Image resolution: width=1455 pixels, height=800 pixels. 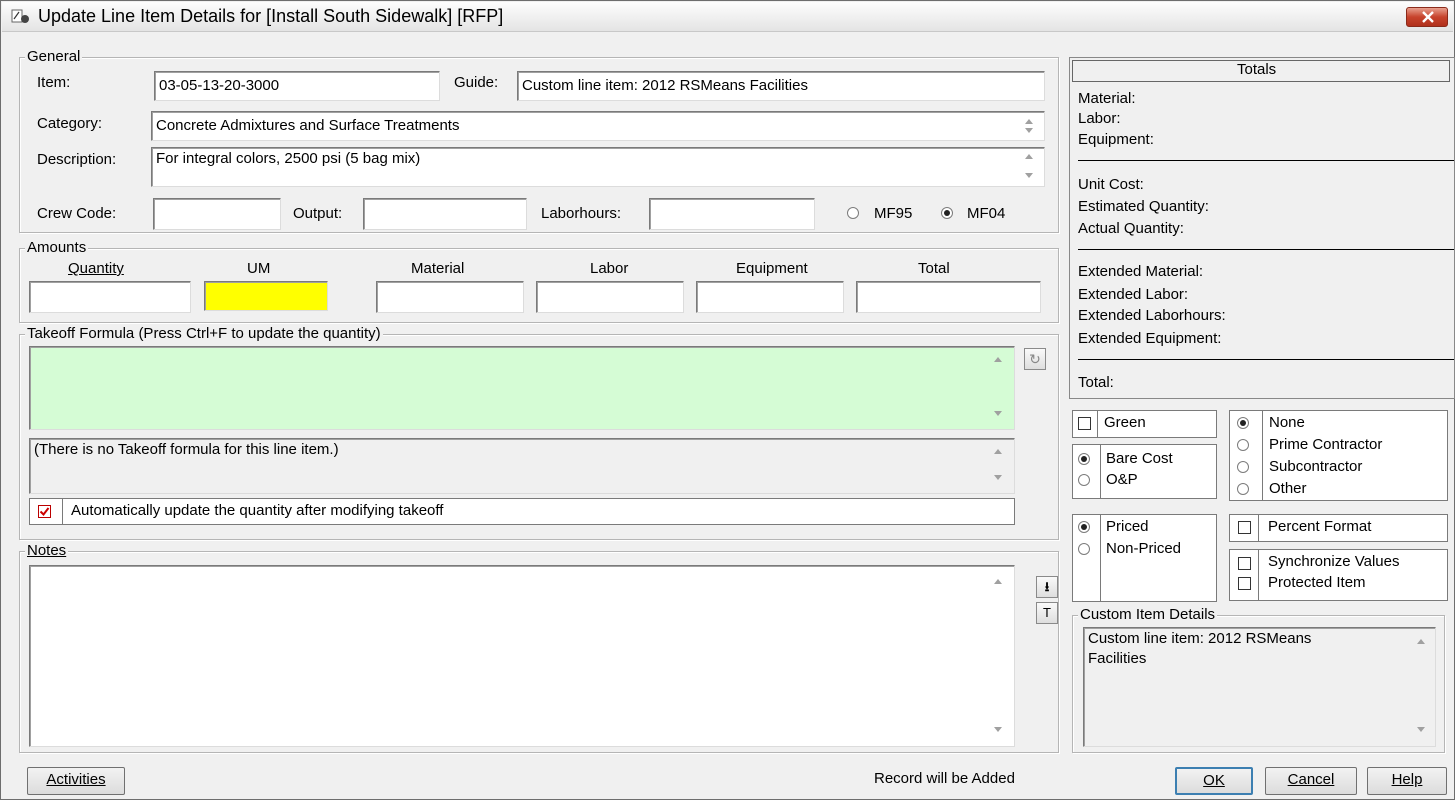 What do you see at coordinates (450, 297) in the screenshot?
I see `material-field` at bounding box center [450, 297].